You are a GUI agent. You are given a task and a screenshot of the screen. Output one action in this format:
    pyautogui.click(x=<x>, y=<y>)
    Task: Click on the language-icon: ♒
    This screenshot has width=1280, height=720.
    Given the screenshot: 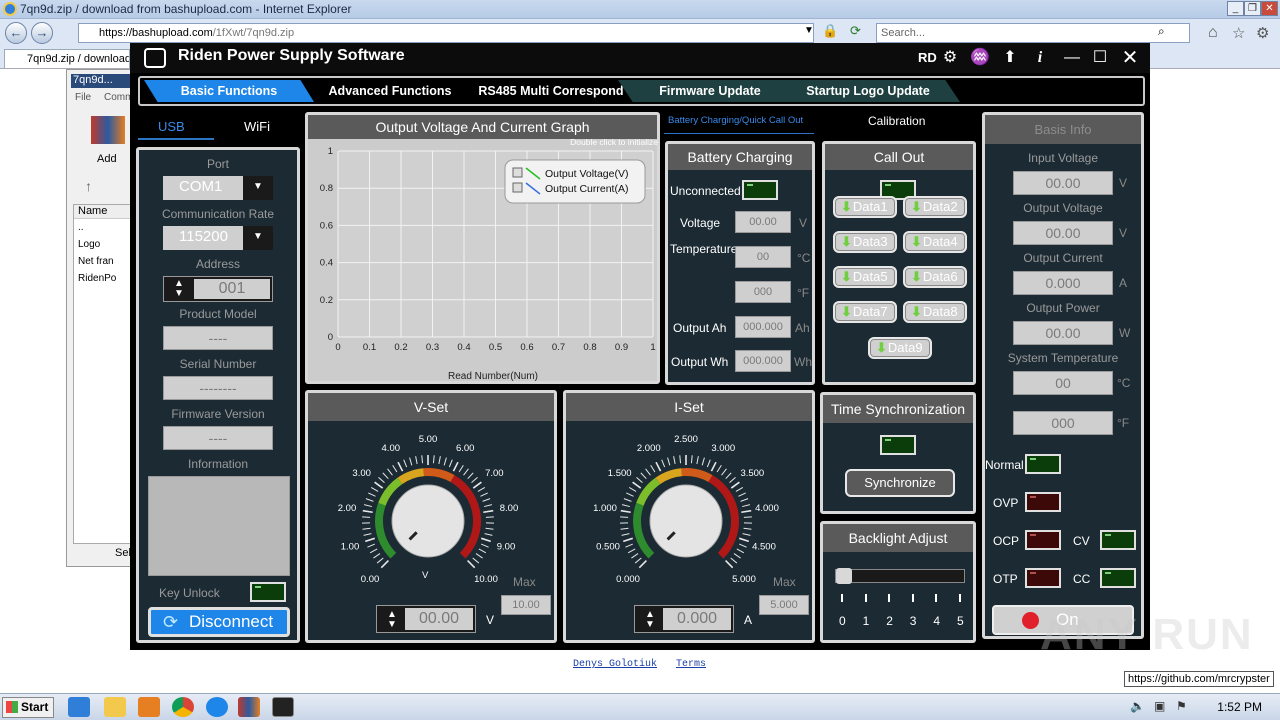 What is the action you would take?
    pyautogui.click(x=980, y=58)
    